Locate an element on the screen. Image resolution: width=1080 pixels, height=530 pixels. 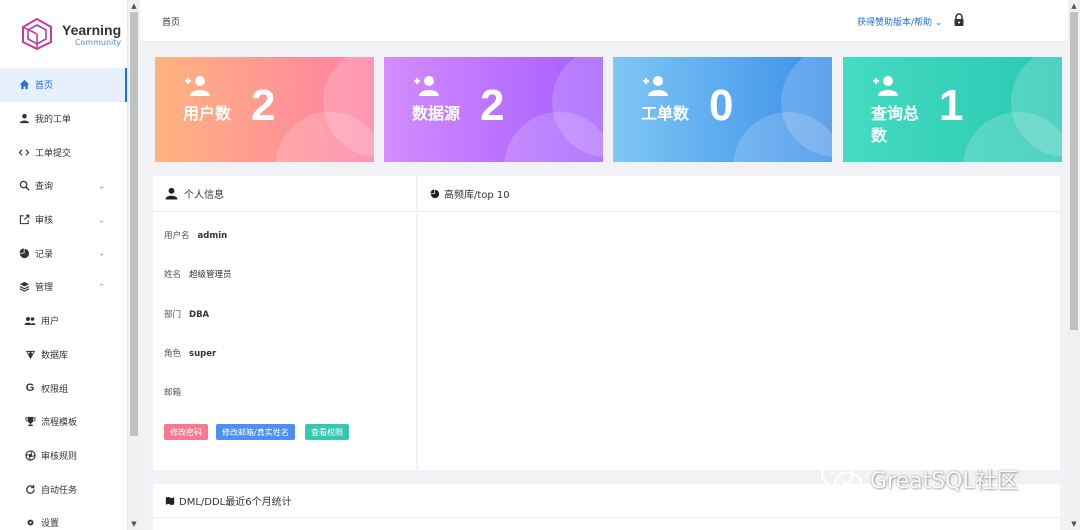
sidebar-item-label: 流程模板 is located at coordinates (59, 423).